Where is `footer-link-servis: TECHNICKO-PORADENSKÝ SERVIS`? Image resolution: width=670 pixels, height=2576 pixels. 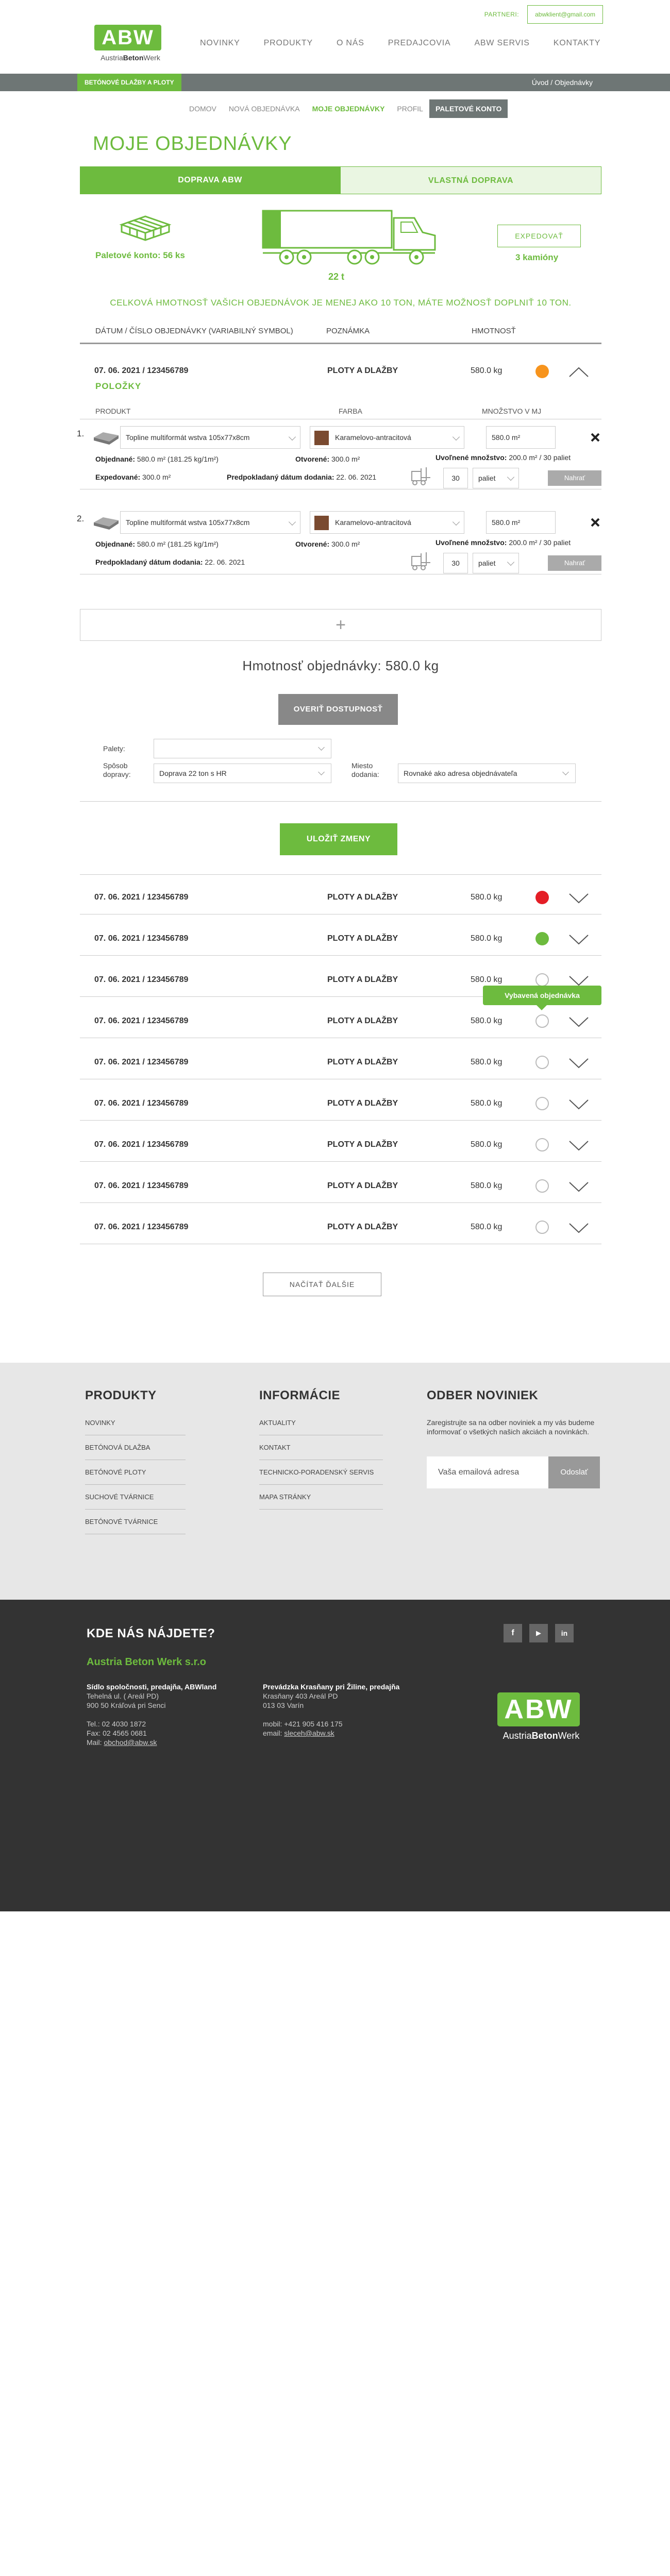
footer-link-servis: TECHNICKO-PORADENSKÝ SERVIS is located at coordinates (321, 1472).